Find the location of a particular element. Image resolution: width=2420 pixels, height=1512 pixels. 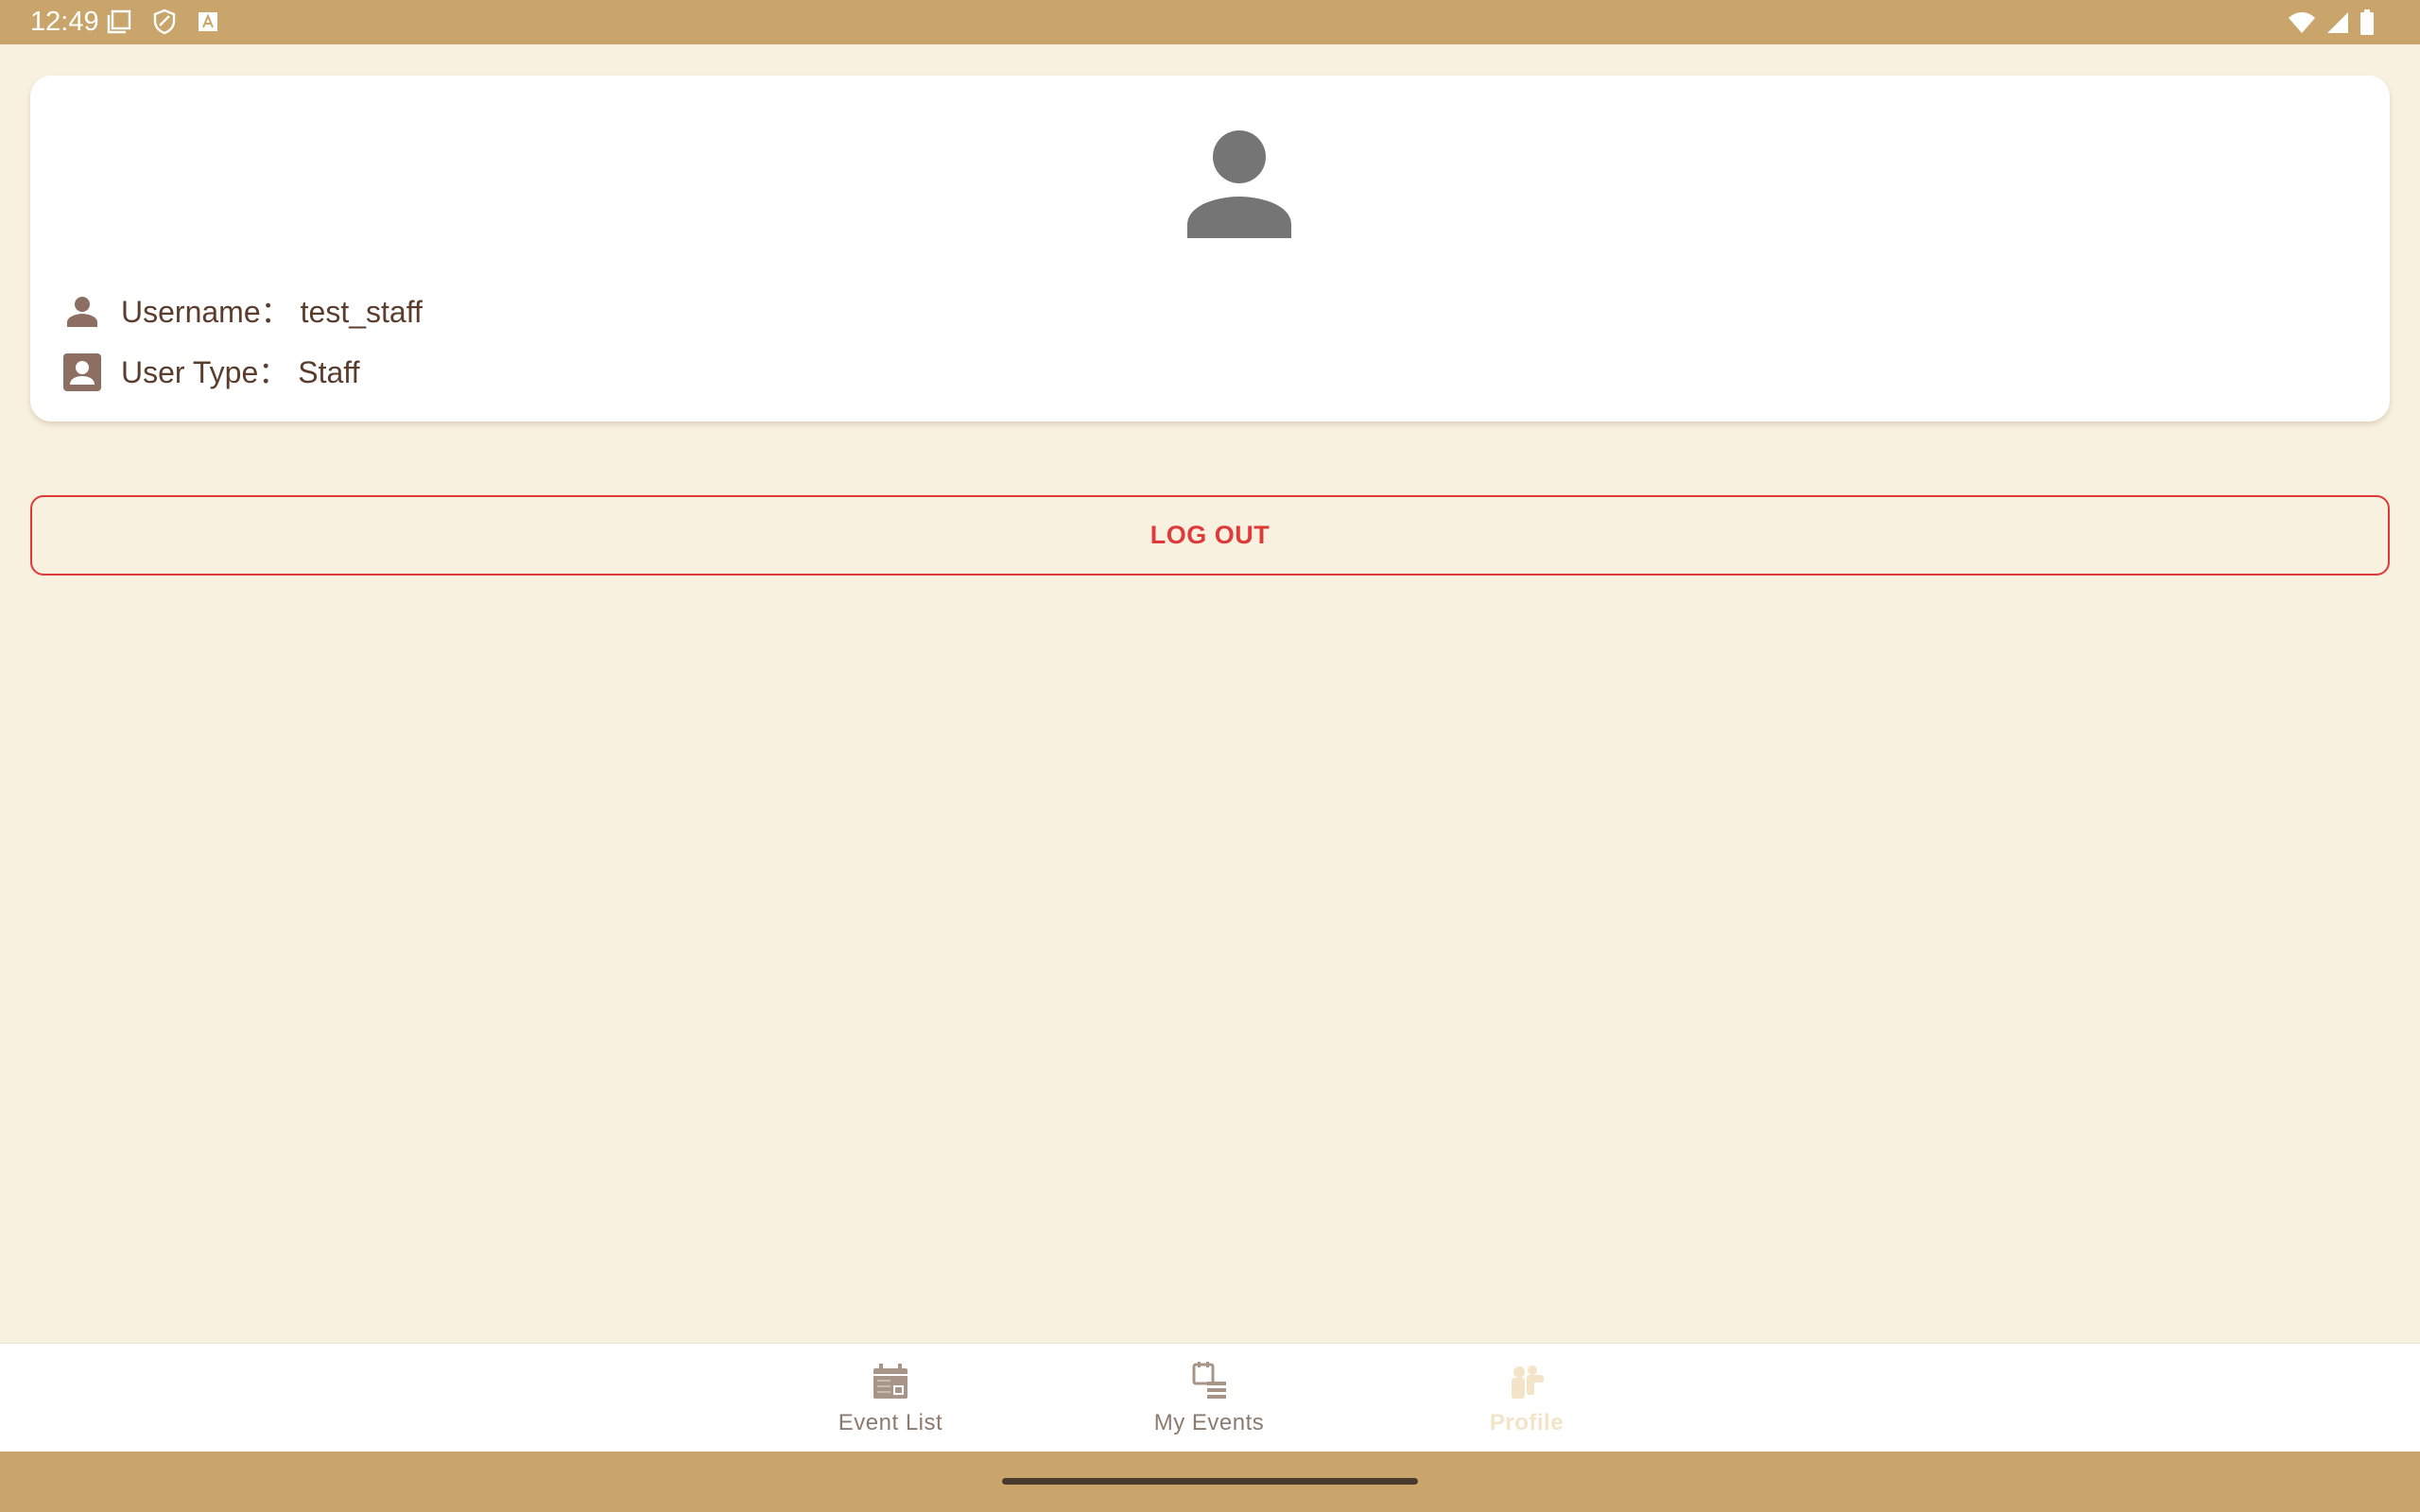

nav-label-event-list: Event List is located at coordinates (890, 1422).